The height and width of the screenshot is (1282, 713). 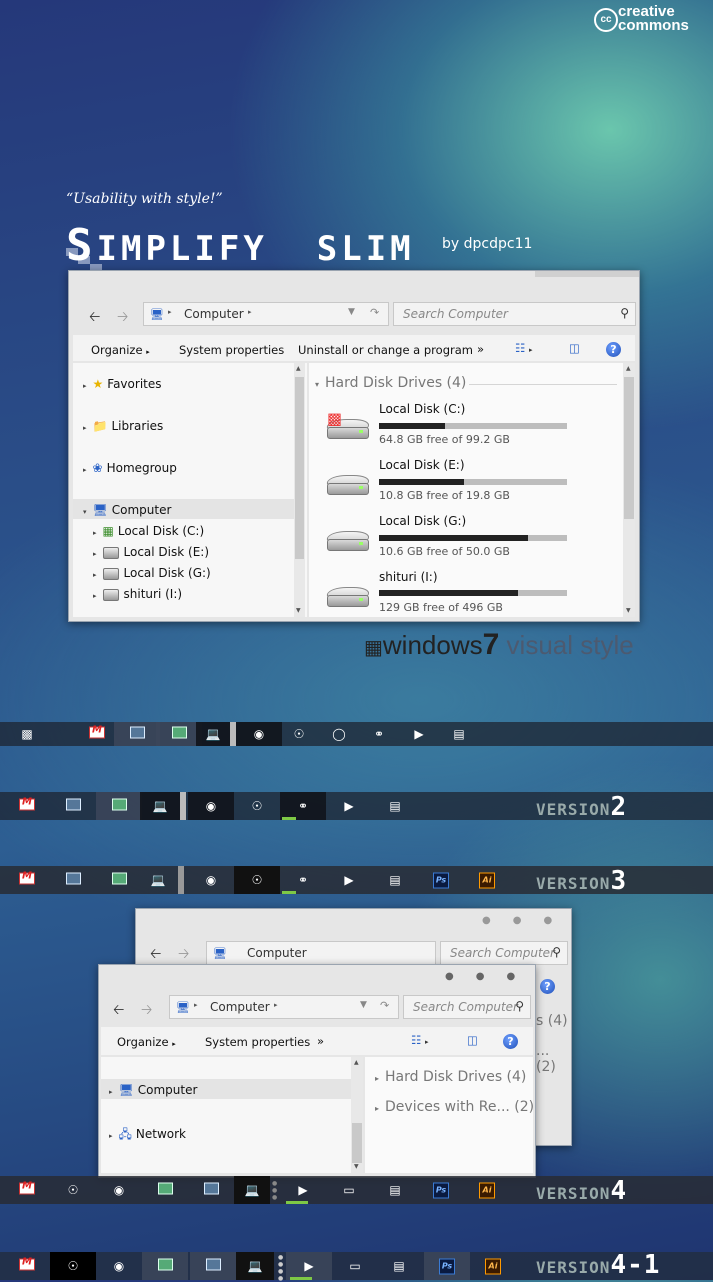 I want to click on disk-name: Local Disk (C:), so click(x=422, y=409).